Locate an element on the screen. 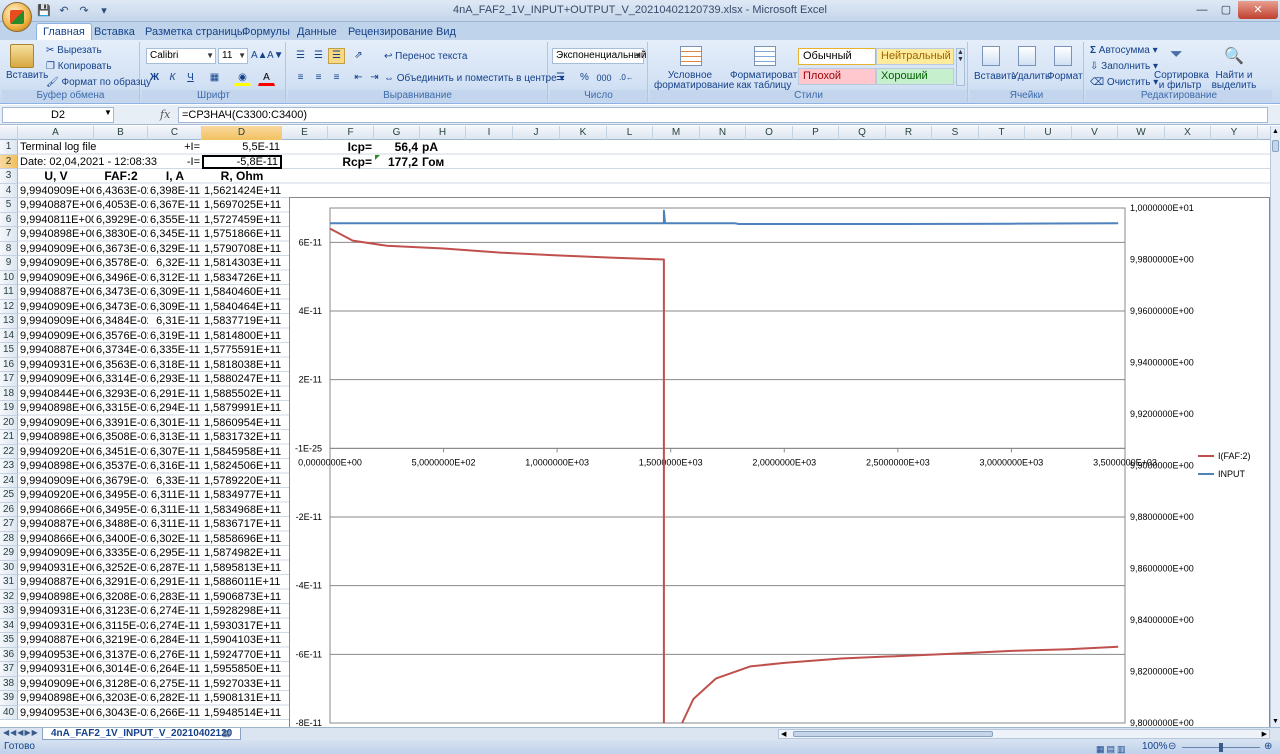 This screenshot has width=1280, height=754. row-header: 5 is located at coordinates (9, 205).